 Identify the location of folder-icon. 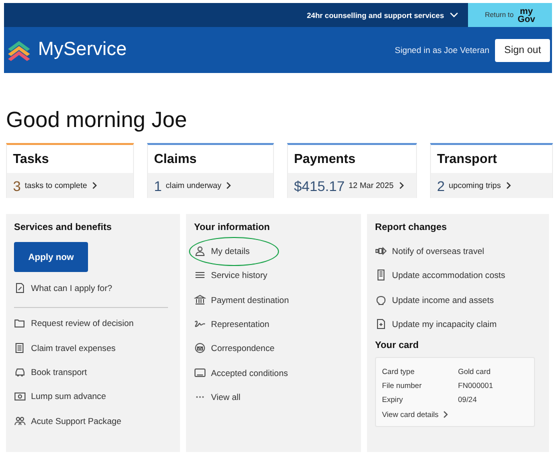
(20, 323).